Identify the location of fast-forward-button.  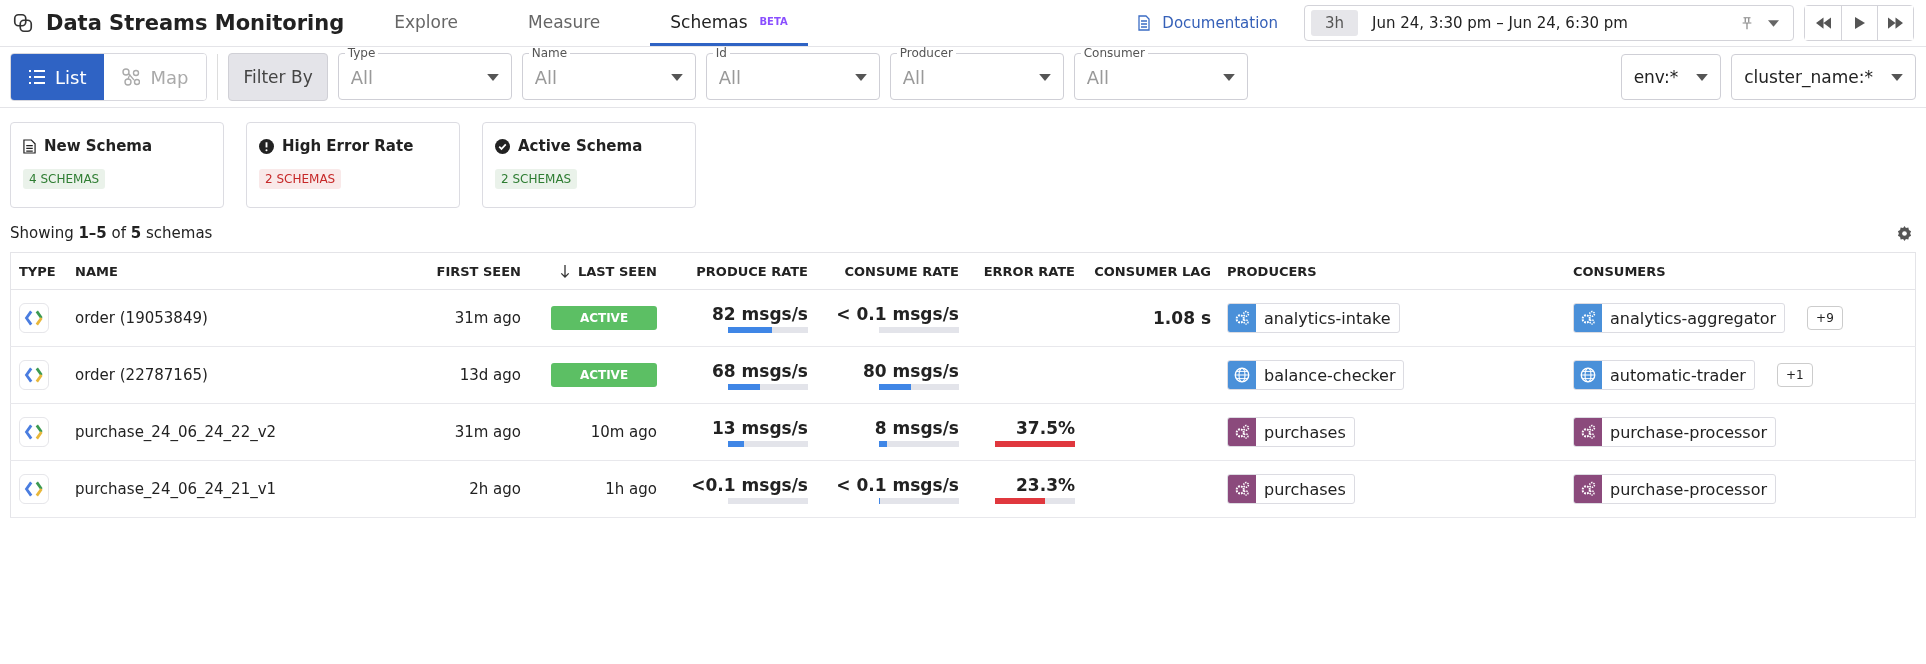
(1895, 23).